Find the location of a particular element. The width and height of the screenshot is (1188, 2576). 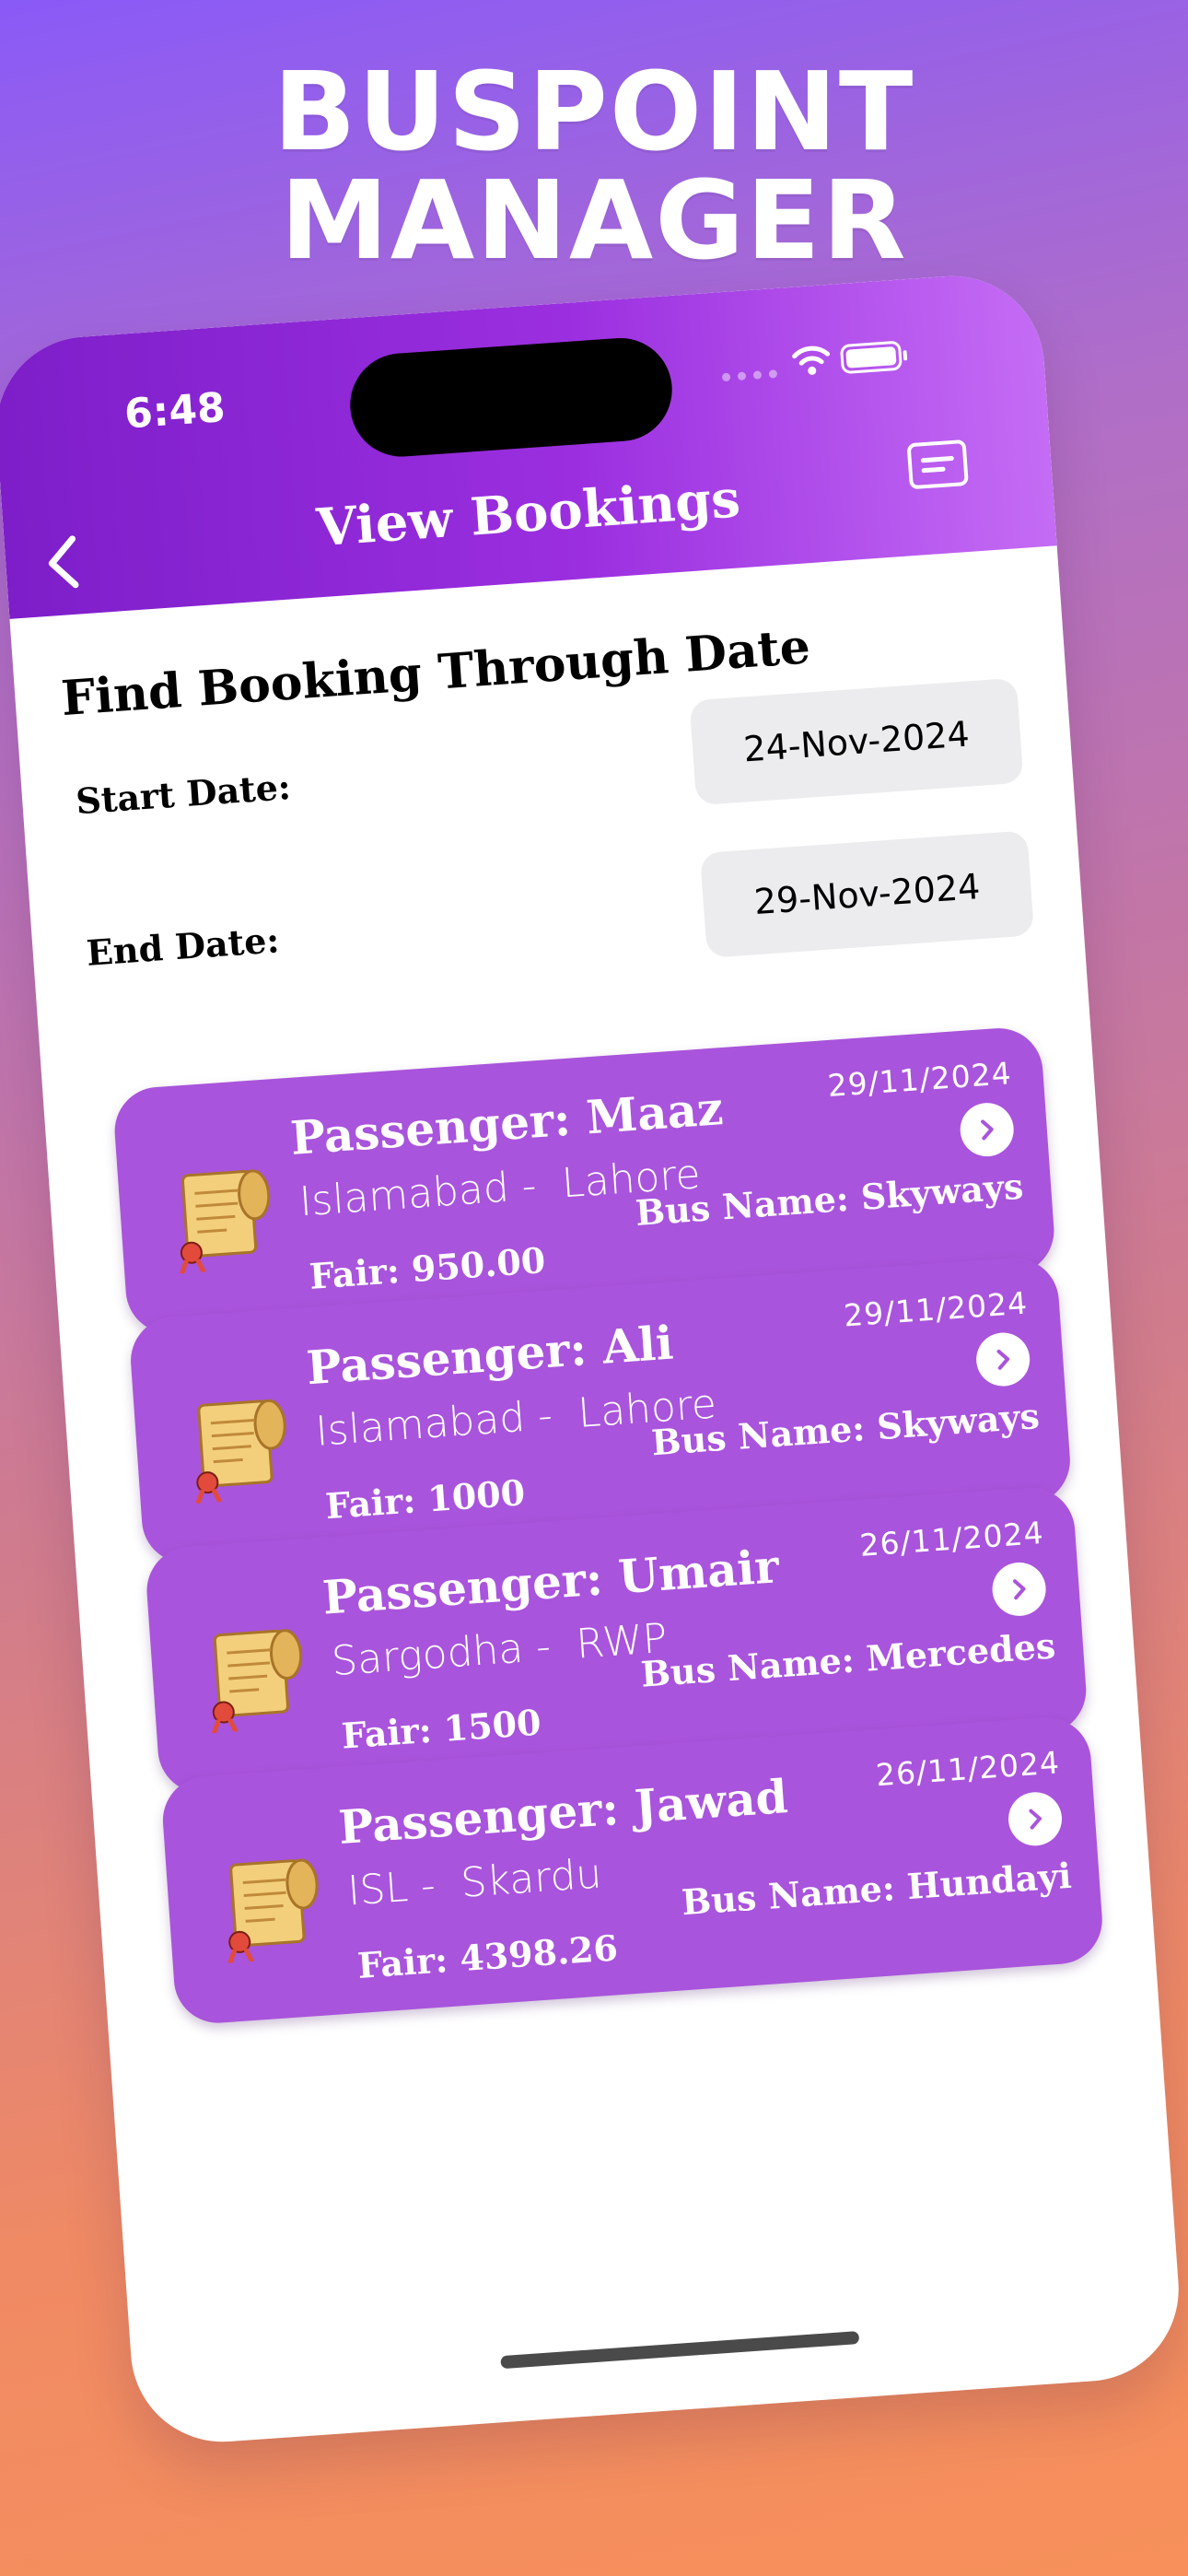

route: Sargodha - RWP is located at coordinates (500, 1650).